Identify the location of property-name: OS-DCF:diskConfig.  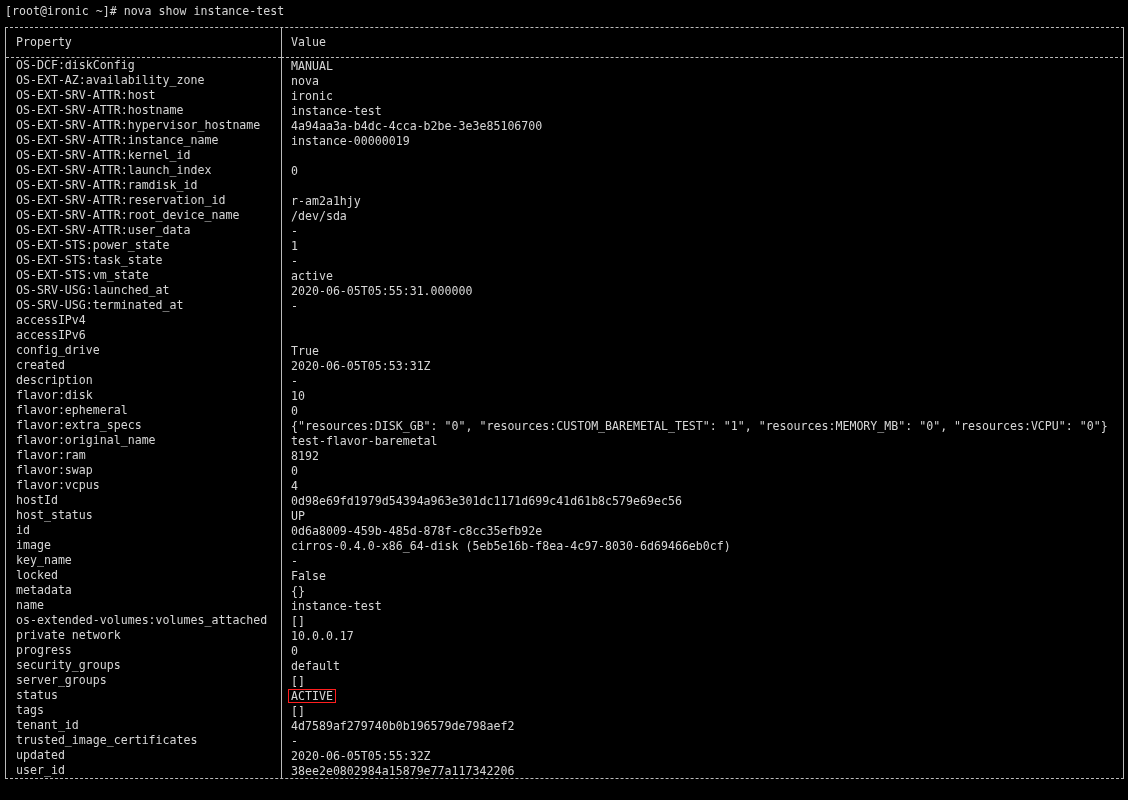
(75, 65).